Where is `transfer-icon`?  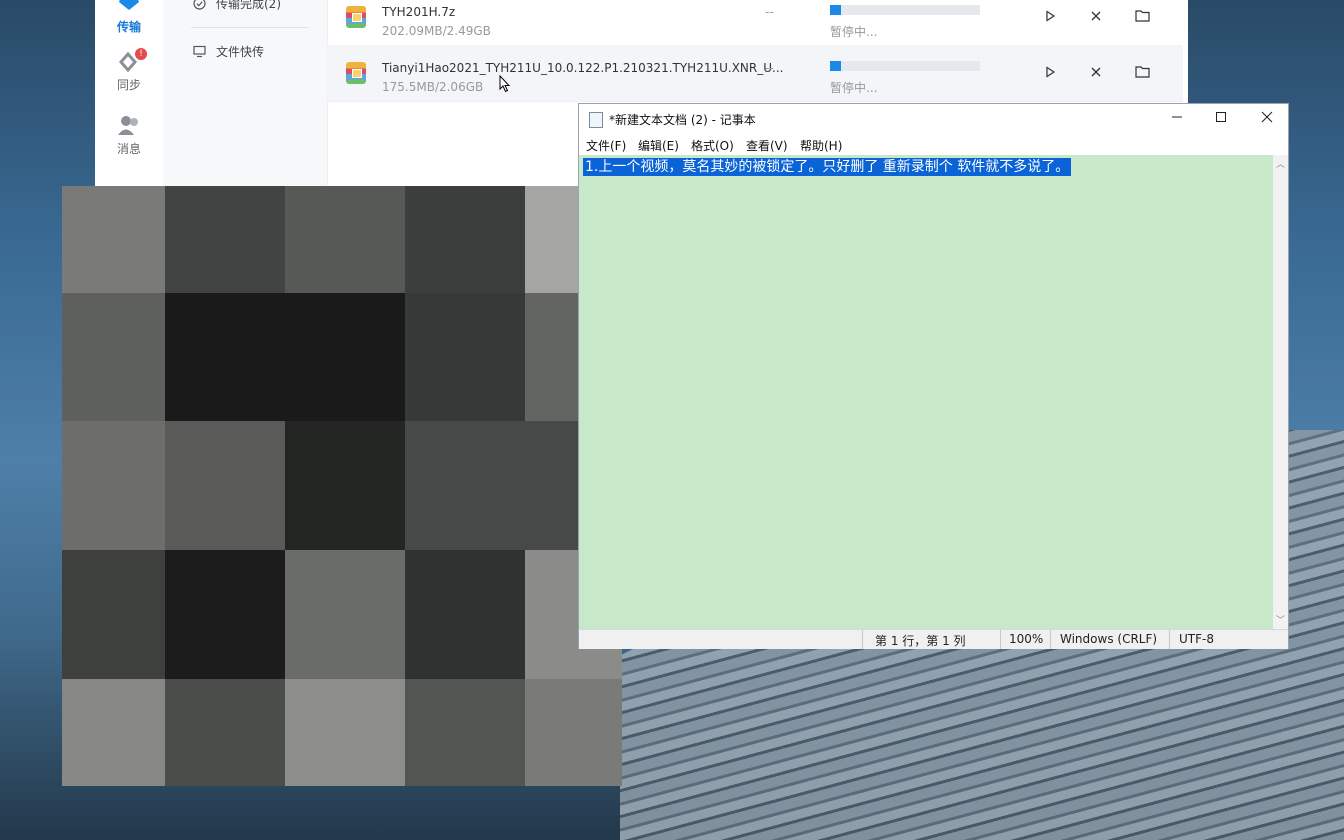
transfer-icon is located at coordinates (129, 5).